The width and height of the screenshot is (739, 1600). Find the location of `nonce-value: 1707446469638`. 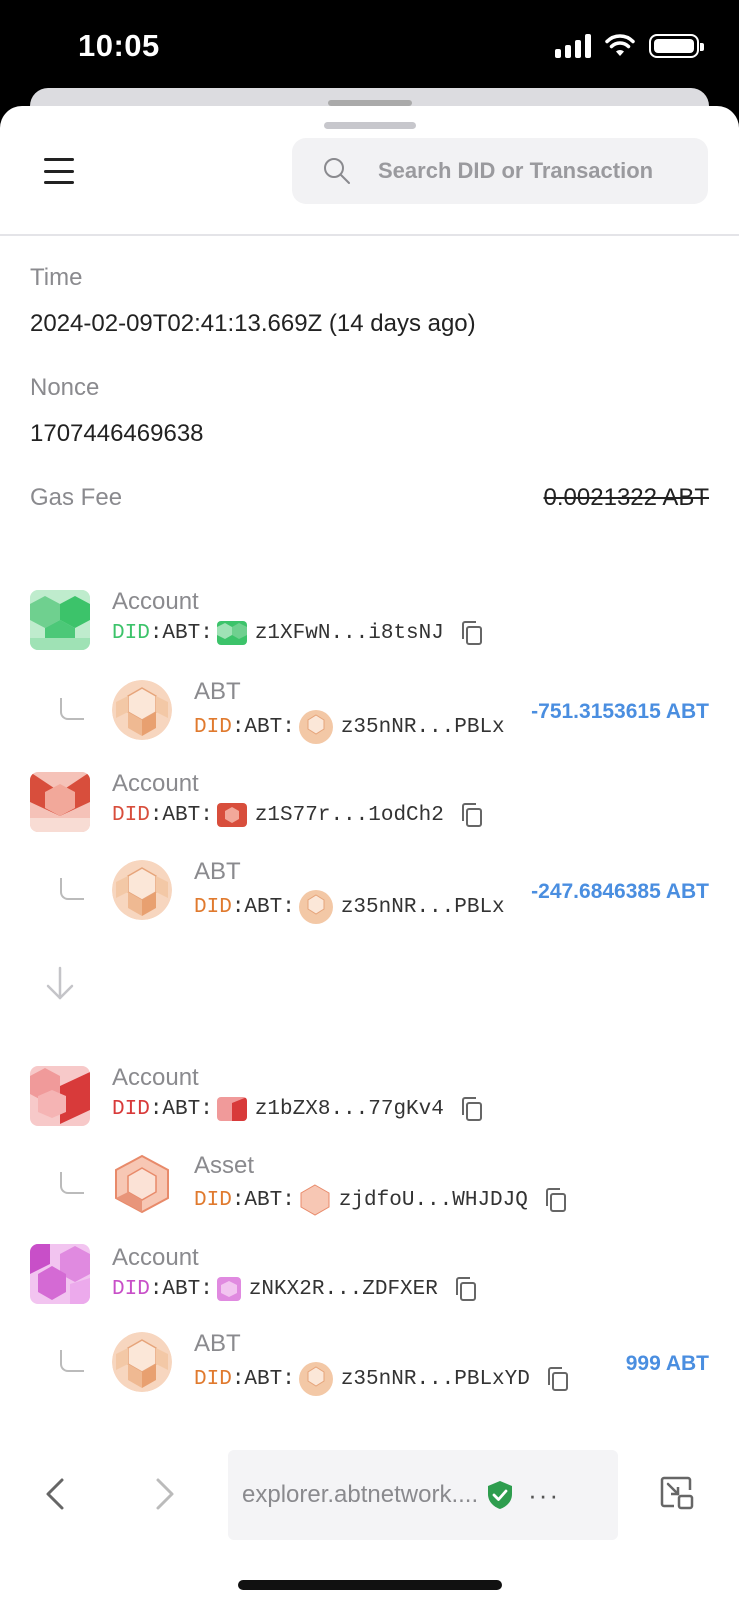

nonce-value: 1707446469638 is located at coordinates (117, 433).